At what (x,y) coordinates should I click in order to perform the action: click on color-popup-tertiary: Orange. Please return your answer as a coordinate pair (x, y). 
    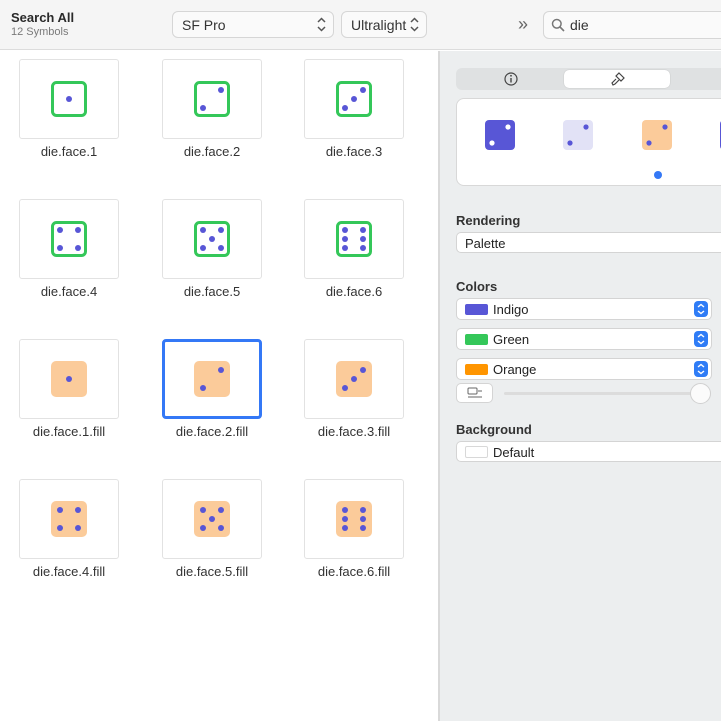
    Looking at the image, I should click on (584, 369).